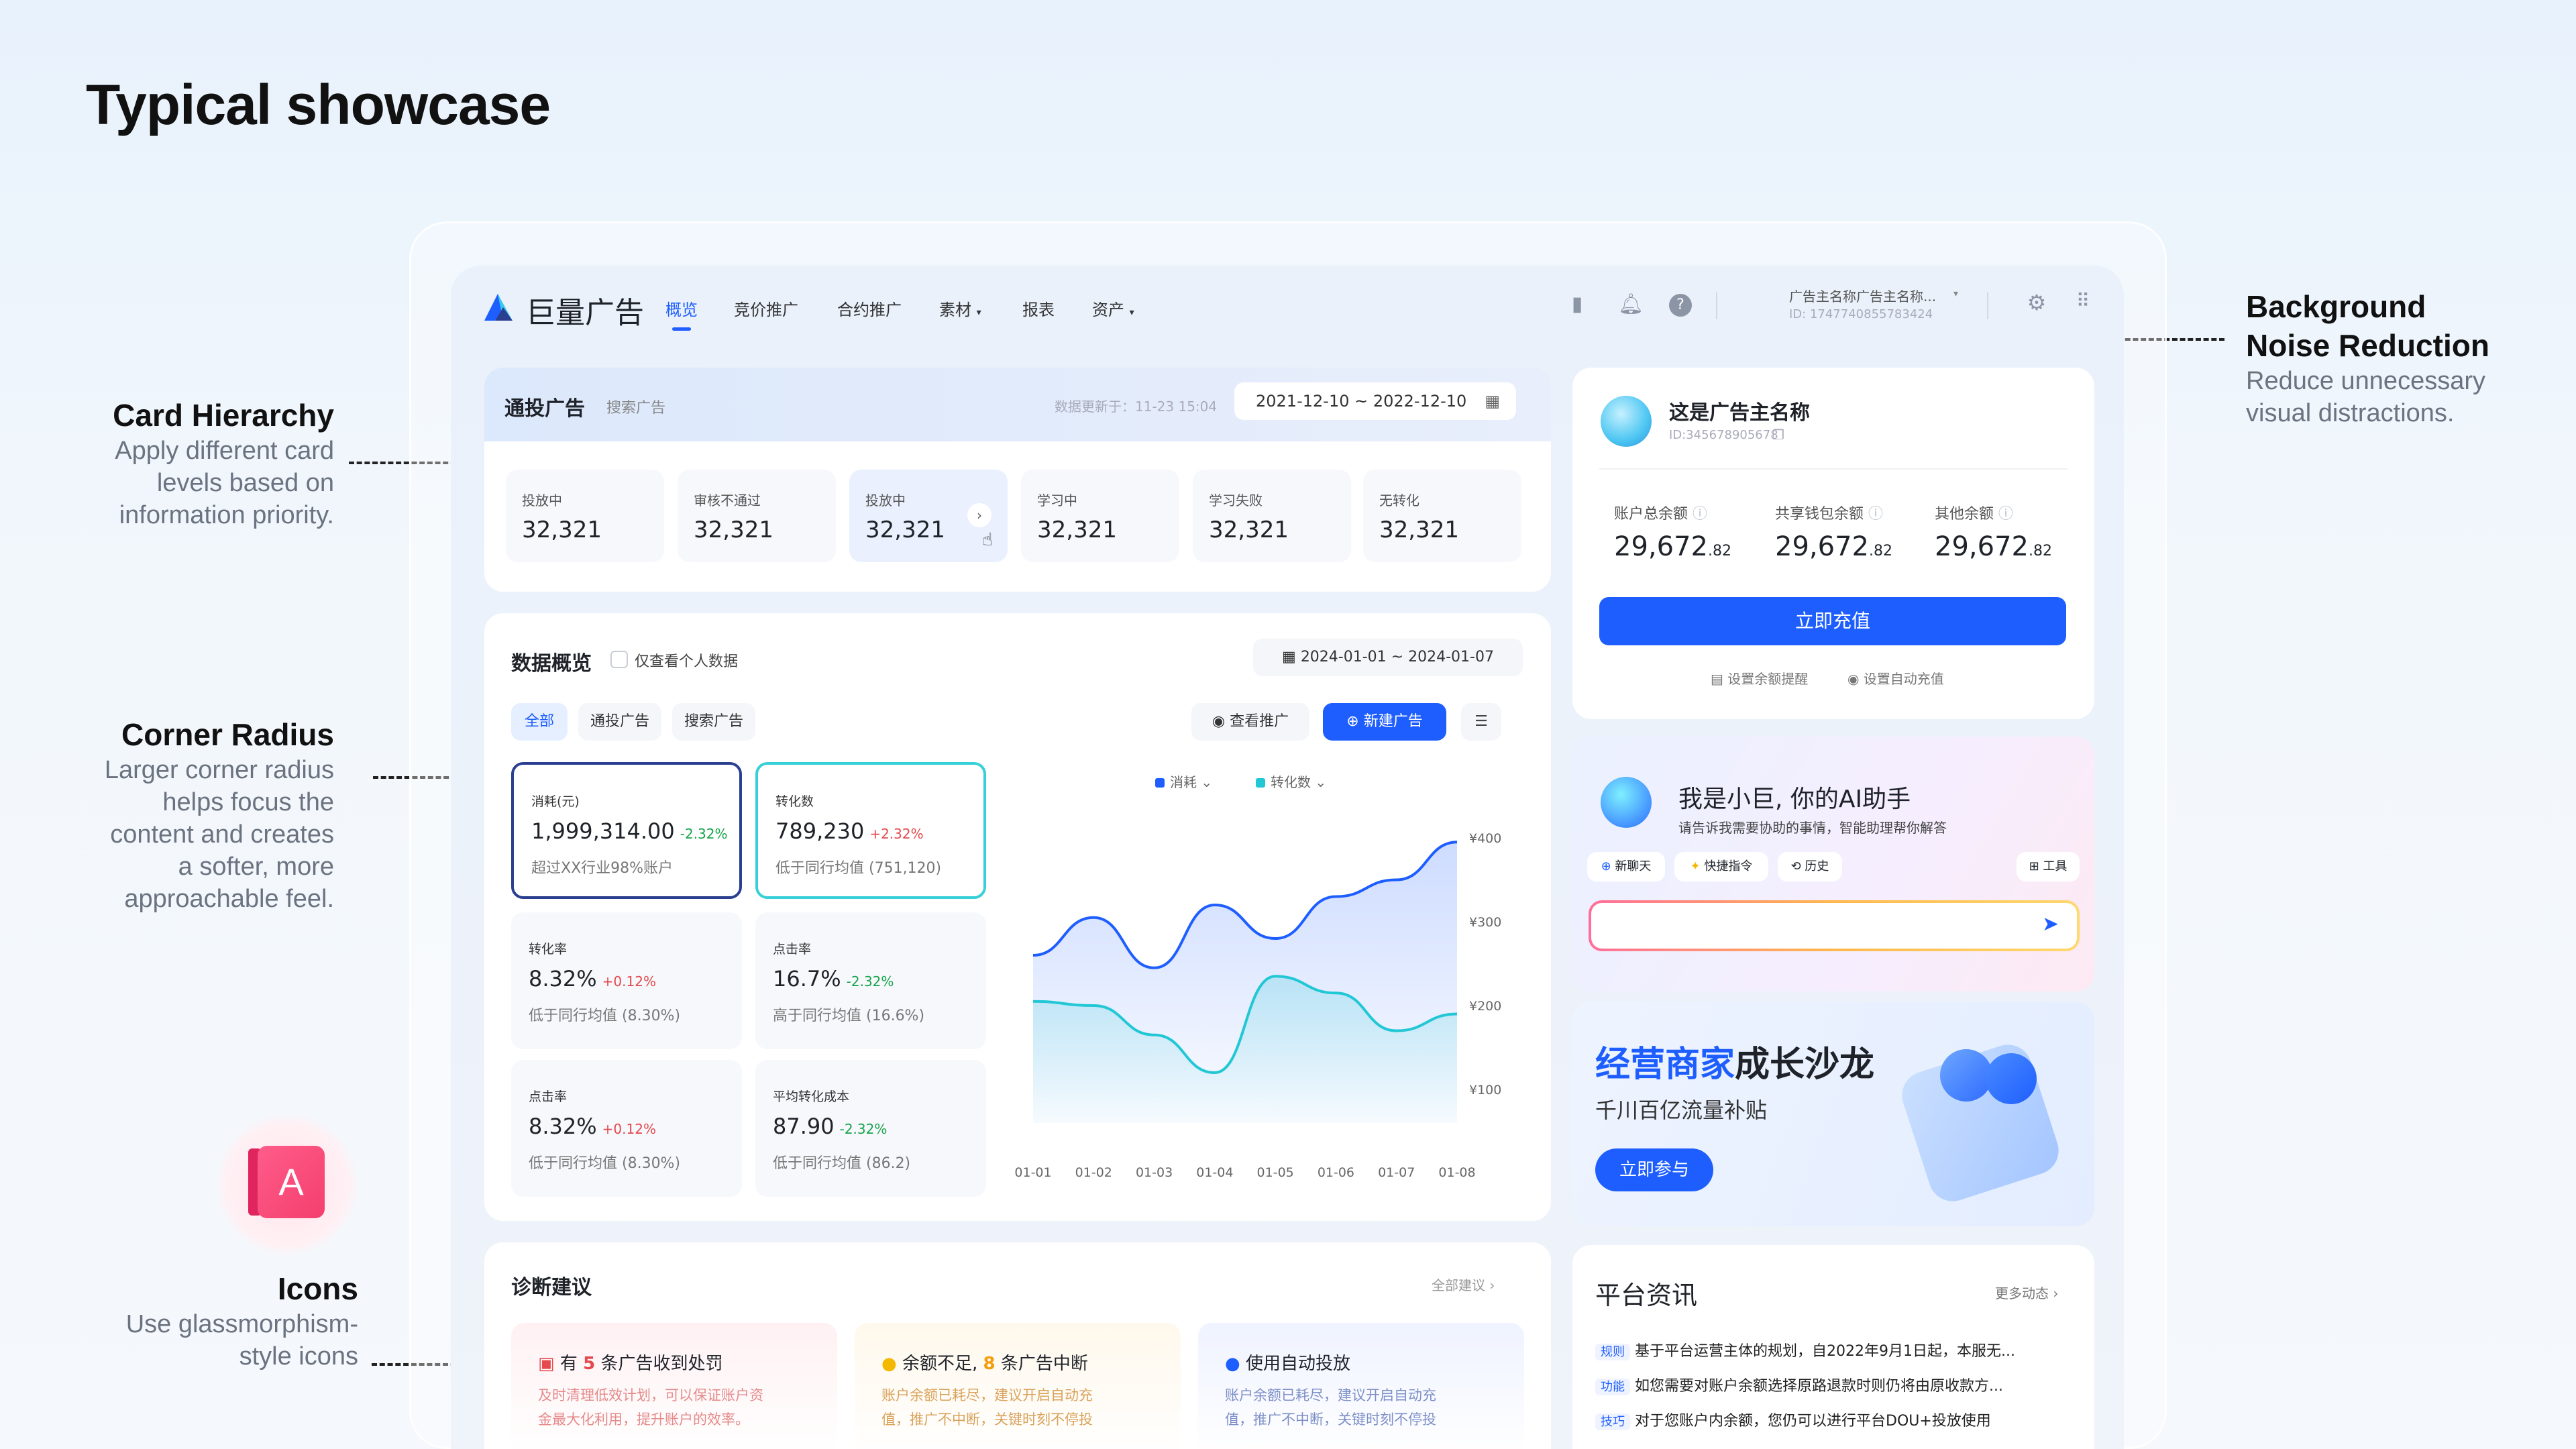 The image size is (2576, 1449). What do you see at coordinates (681, 308) in the screenshot?
I see `nav-overview: 概览` at bounding box center [681, 308].